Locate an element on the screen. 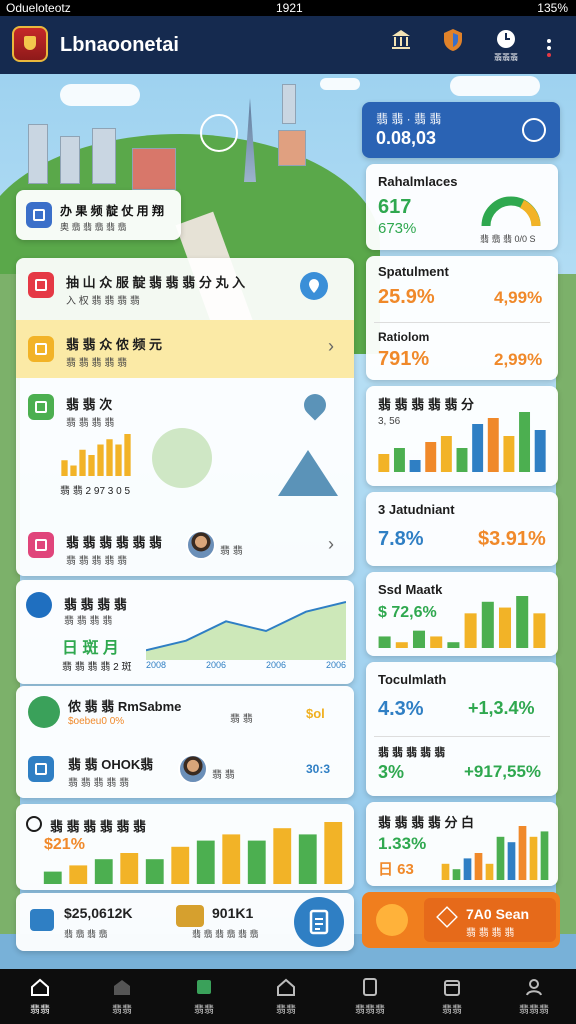 This screenshot has width=576, height=1024. metric-card: Rahalmlaces 617 673% 翡 翡 翡 0/0 S is located at coordinates (462, 207).